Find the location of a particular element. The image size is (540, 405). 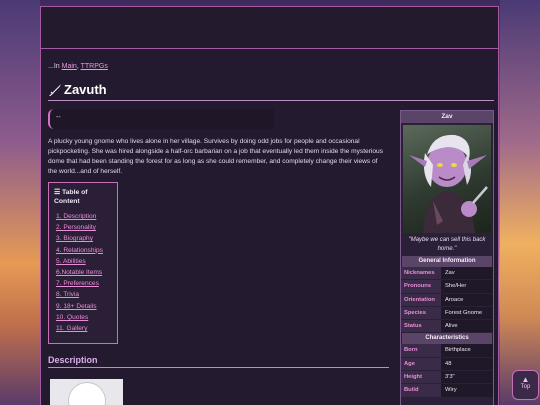

background-sky-right is located at coordinates (520, 202).